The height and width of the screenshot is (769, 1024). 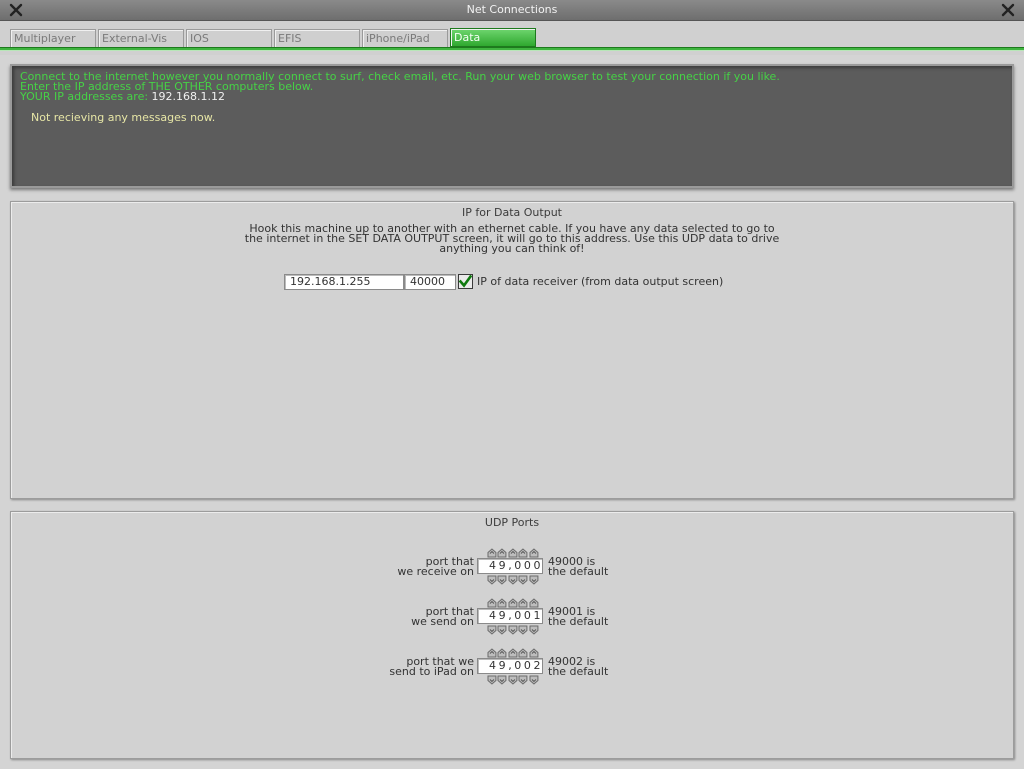 What do you see at coordinates (405, 38) in the screenshot?
I see `tab-iphone-ipad: iPhone/iPad` at bounding box center [405, 38].